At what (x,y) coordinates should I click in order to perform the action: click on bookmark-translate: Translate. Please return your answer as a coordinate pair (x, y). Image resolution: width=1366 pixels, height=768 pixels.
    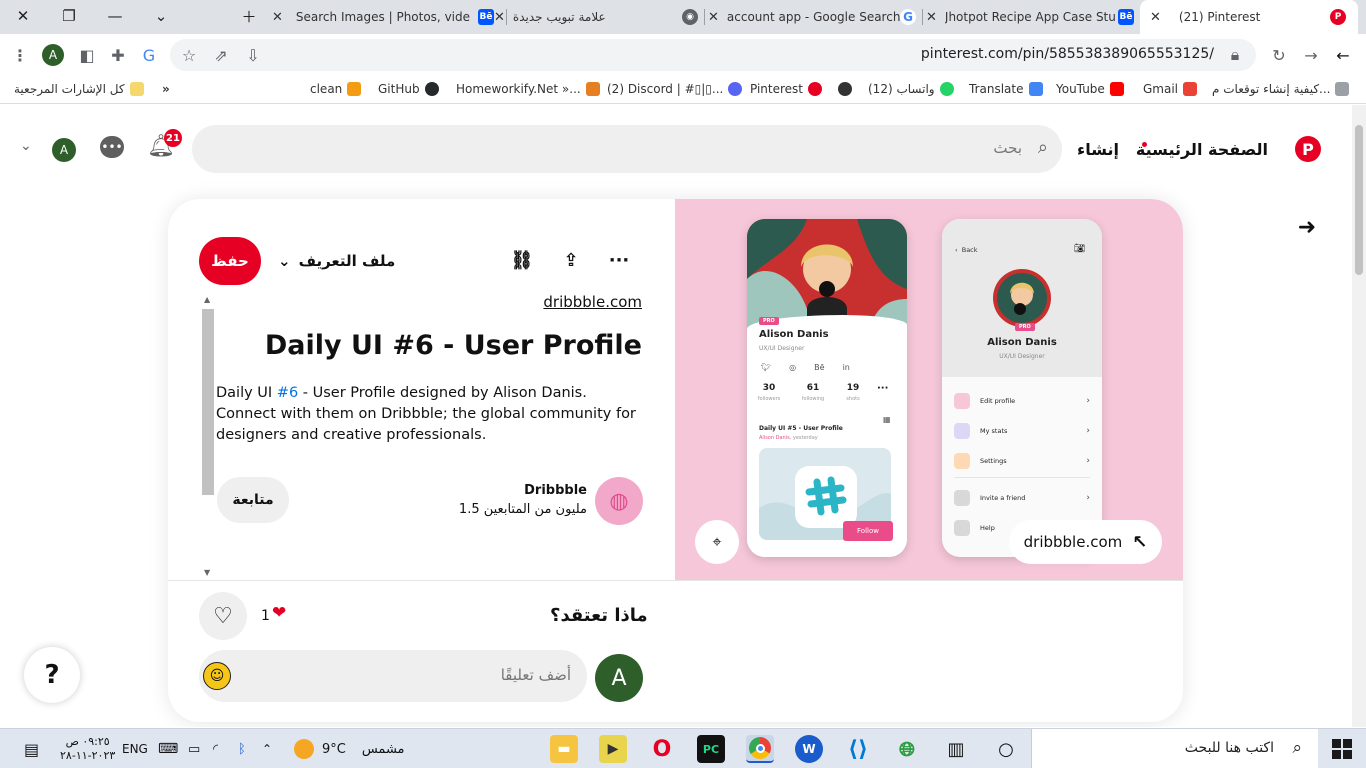
    Looking at the image, I should click on (1006, 89).